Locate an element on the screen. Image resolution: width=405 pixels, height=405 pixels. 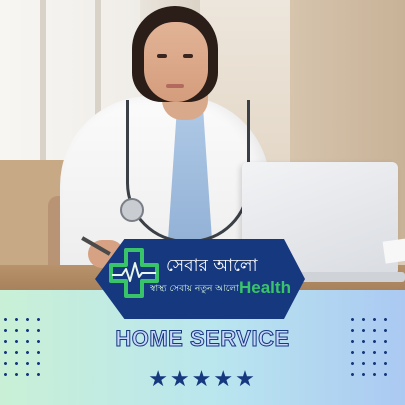
brand-tagline: স্বাস্থ্য সেবায় নতুন আলো is located at coordinates (194, 289).